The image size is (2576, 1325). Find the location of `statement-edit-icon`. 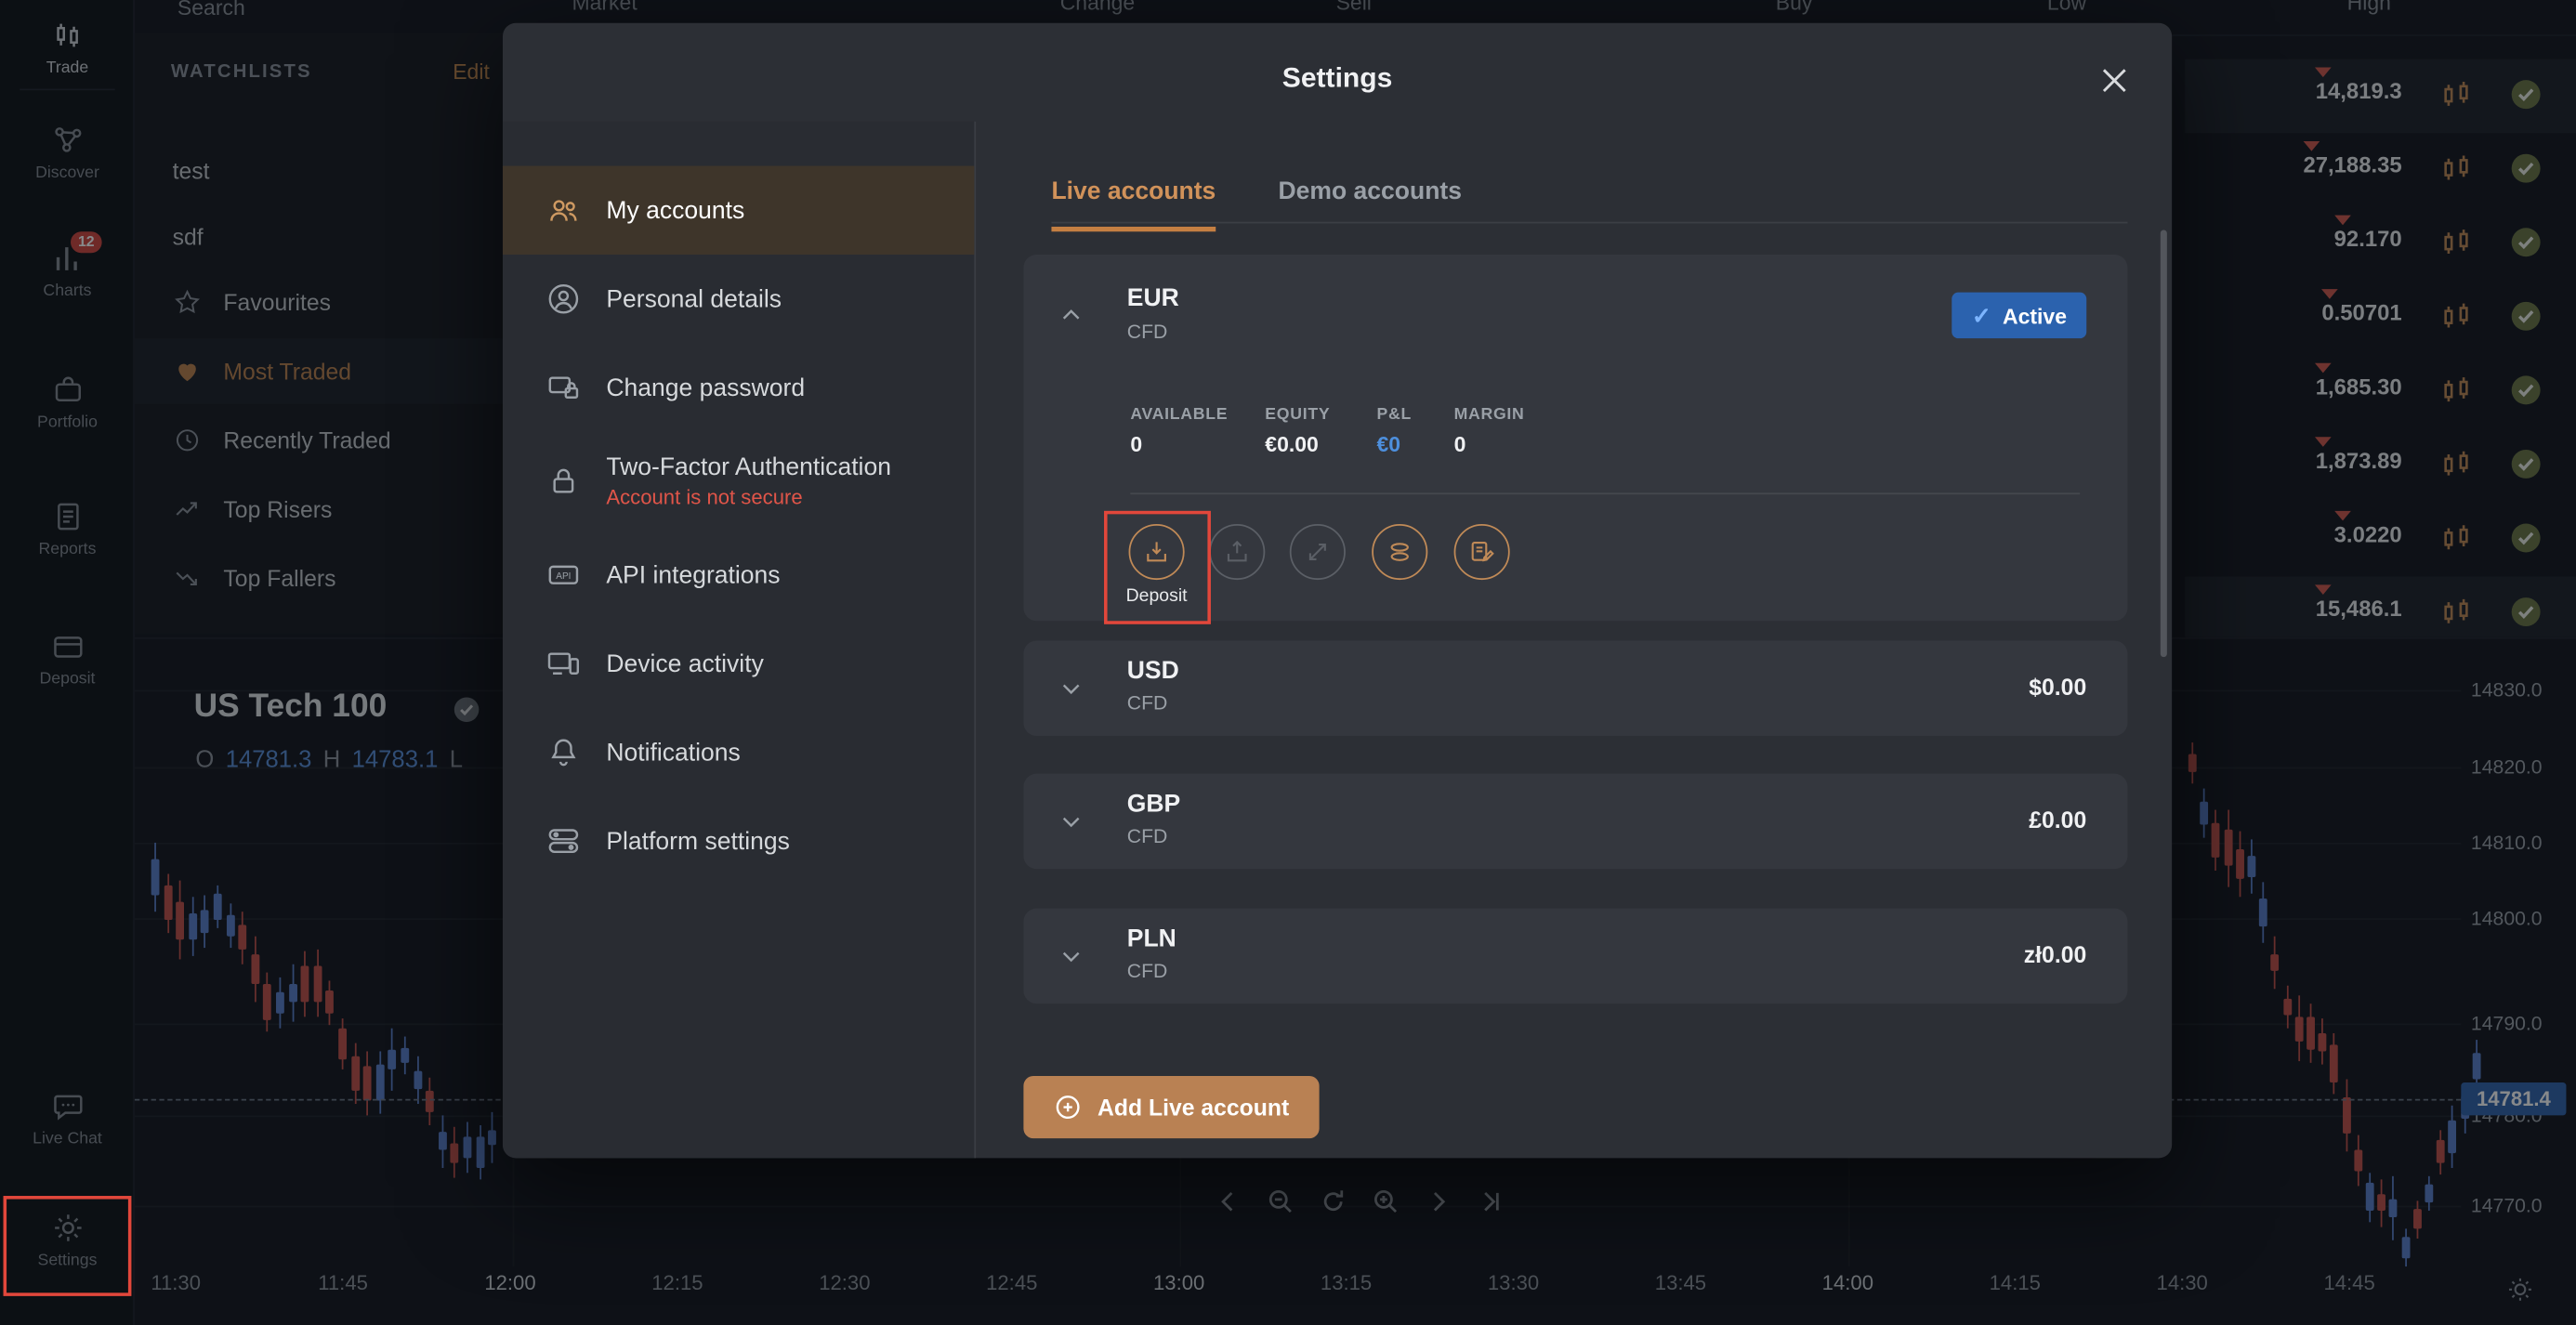

statement-edit-icon is located at coordinates (1482, 552).